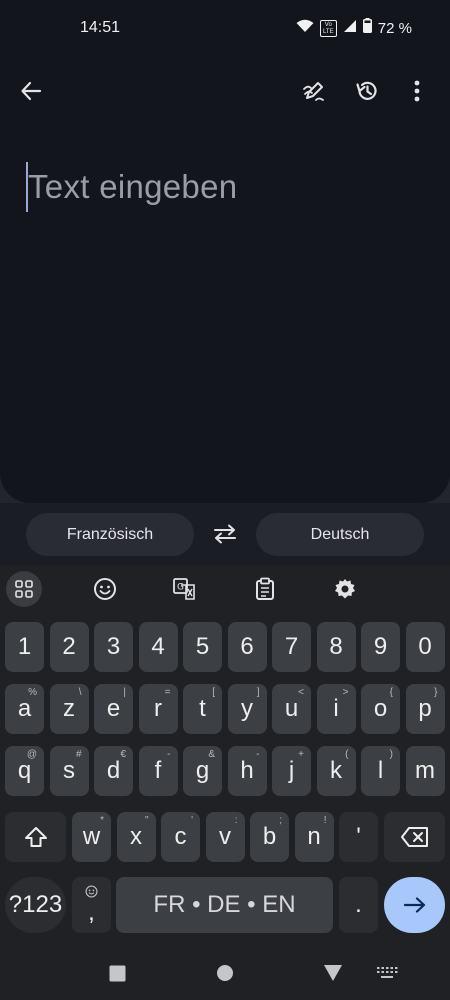 The width and height of the screenshot is (450, 1000). I want to click on key-q: q @, so click(24, 771).